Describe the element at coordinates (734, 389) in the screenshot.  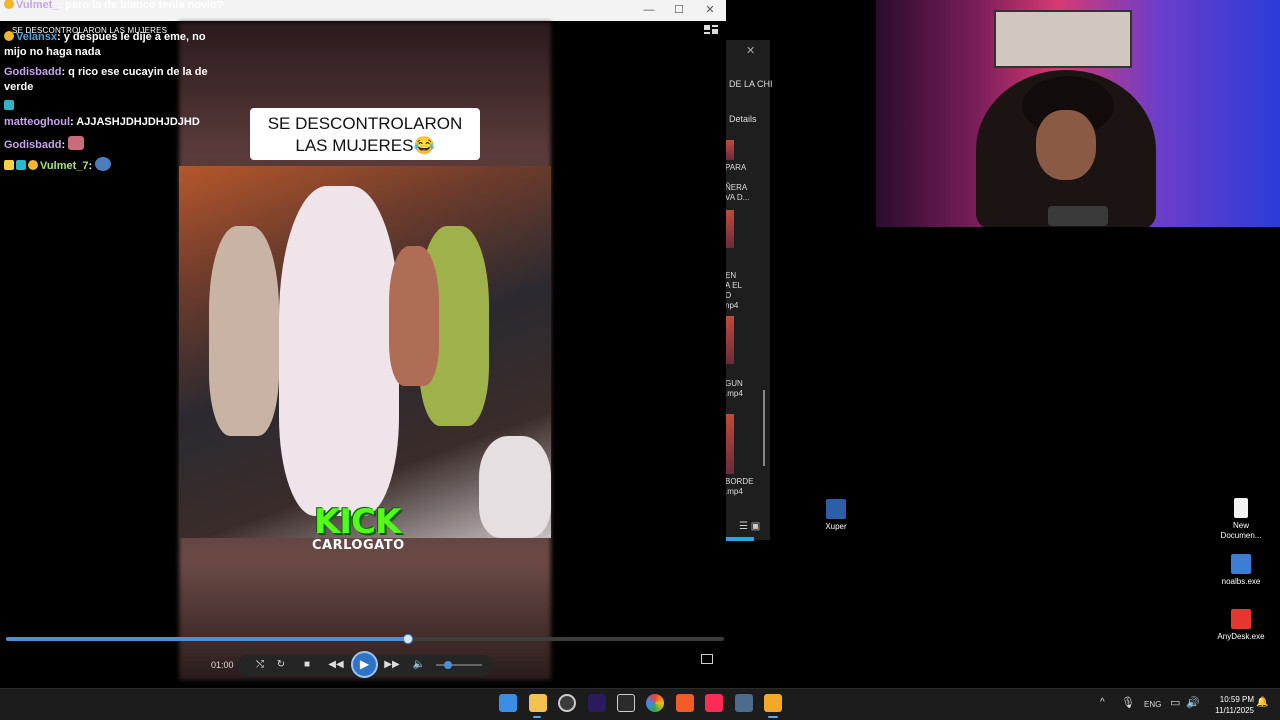
I see `file-label: GUN .mp4` at that location.